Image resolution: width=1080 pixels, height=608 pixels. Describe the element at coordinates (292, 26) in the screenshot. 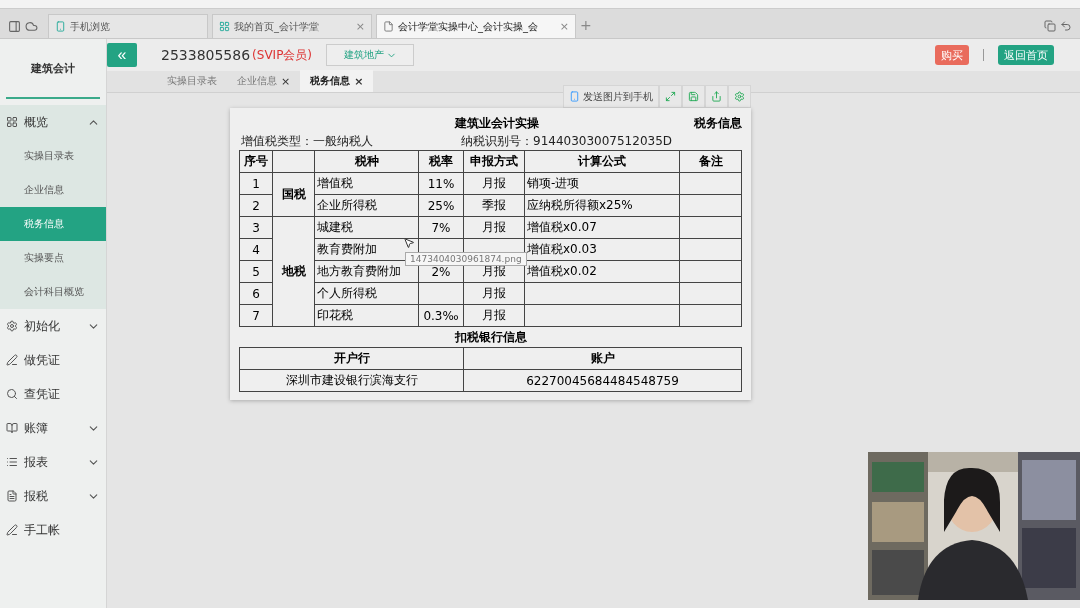

I see `browser-tab: 我的首页_会计学堂 ×` at that location.